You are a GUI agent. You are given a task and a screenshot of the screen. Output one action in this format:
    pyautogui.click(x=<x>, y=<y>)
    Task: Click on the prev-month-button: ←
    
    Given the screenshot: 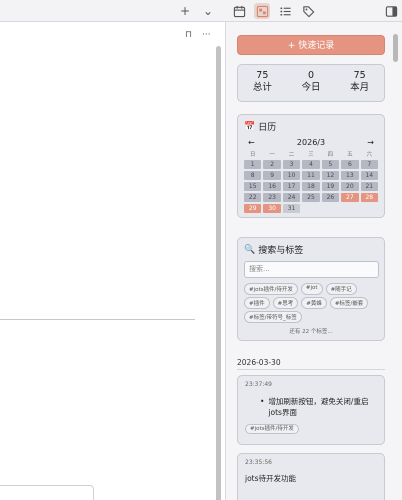 What is the action you would take?
    pyautogui.click(x=251, y=142)
    